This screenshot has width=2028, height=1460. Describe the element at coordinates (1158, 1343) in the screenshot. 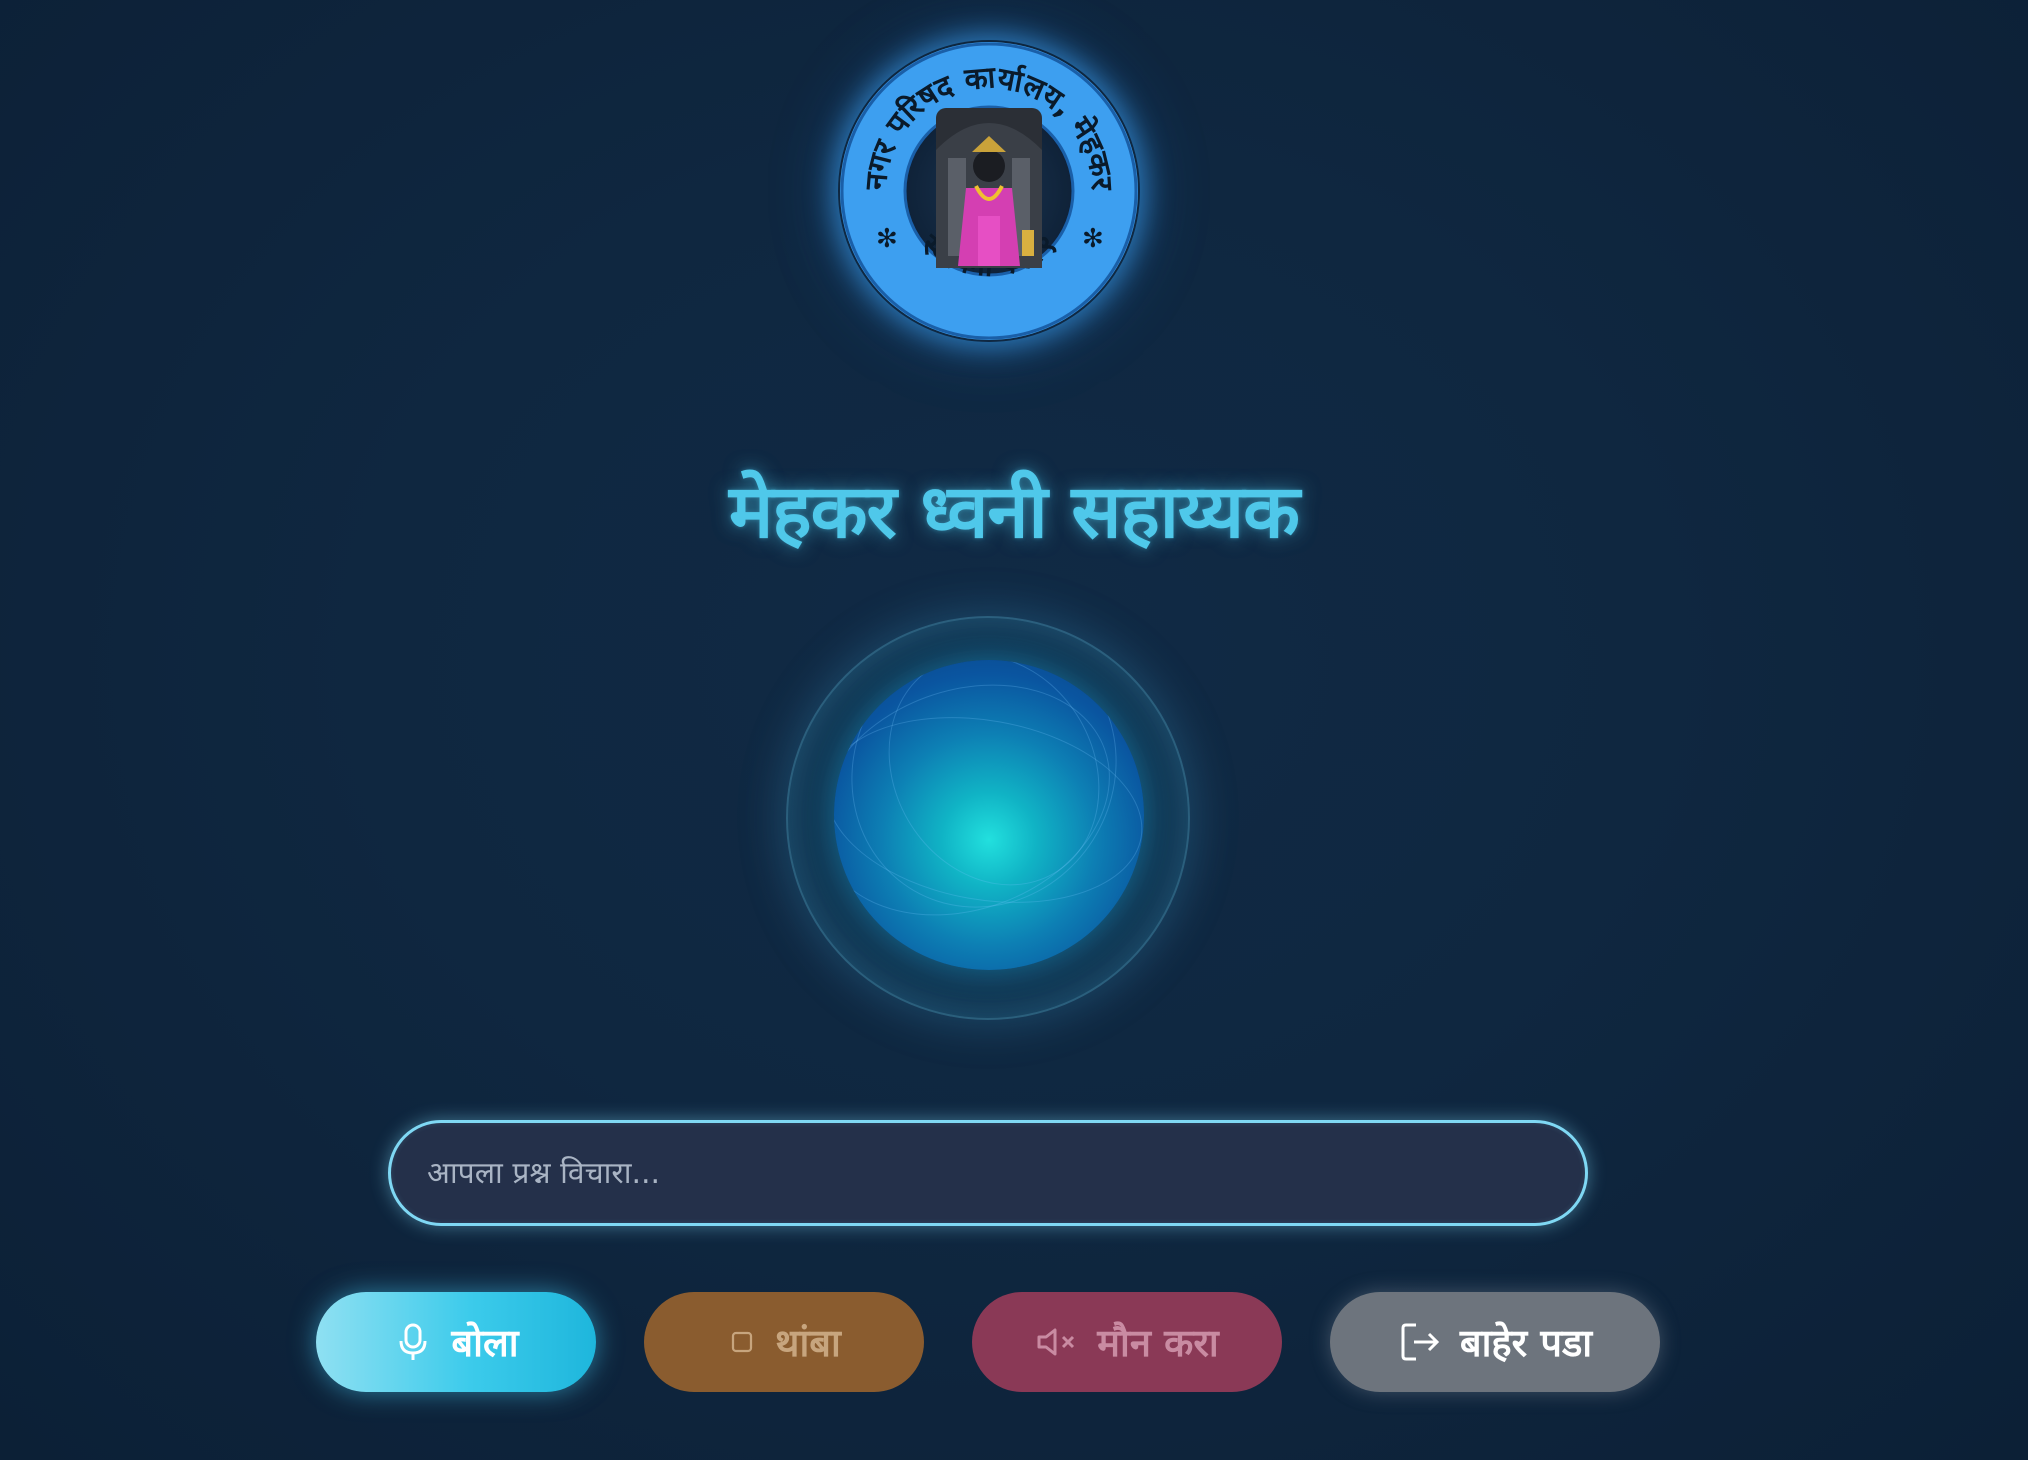

I see `mute-button-label: मौन करा` at that location.